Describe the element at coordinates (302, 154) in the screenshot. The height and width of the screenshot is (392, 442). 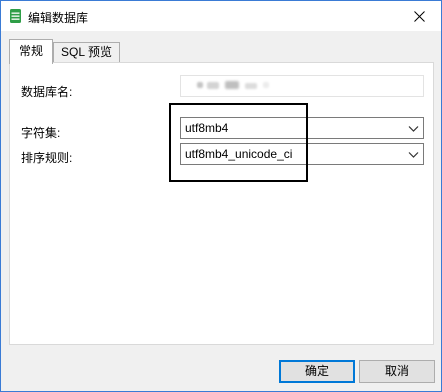
I see `collation-select: utf8mb4_unicode_ci` at that location.